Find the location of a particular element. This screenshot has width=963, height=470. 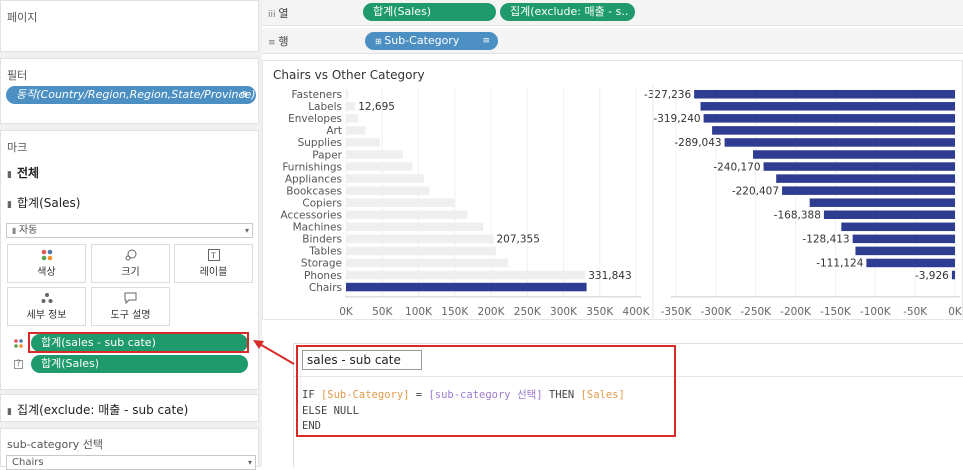

category-label: Storage is located at coordinates (321, 264).